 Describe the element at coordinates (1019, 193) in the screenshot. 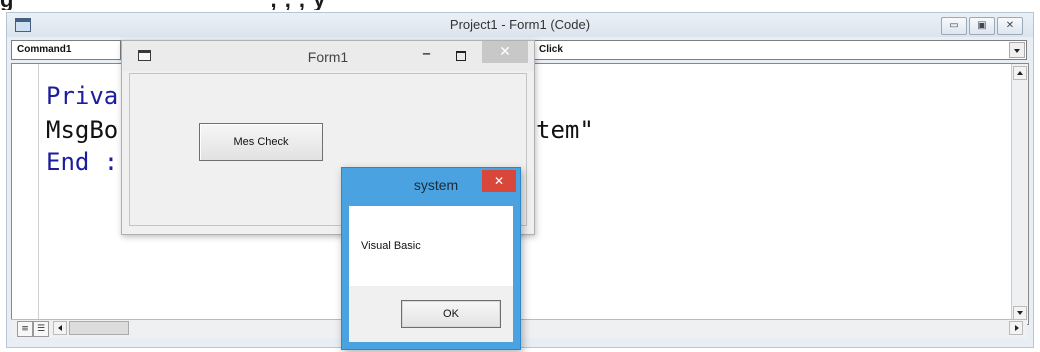

I see `vertical-scrollbar` at that location.